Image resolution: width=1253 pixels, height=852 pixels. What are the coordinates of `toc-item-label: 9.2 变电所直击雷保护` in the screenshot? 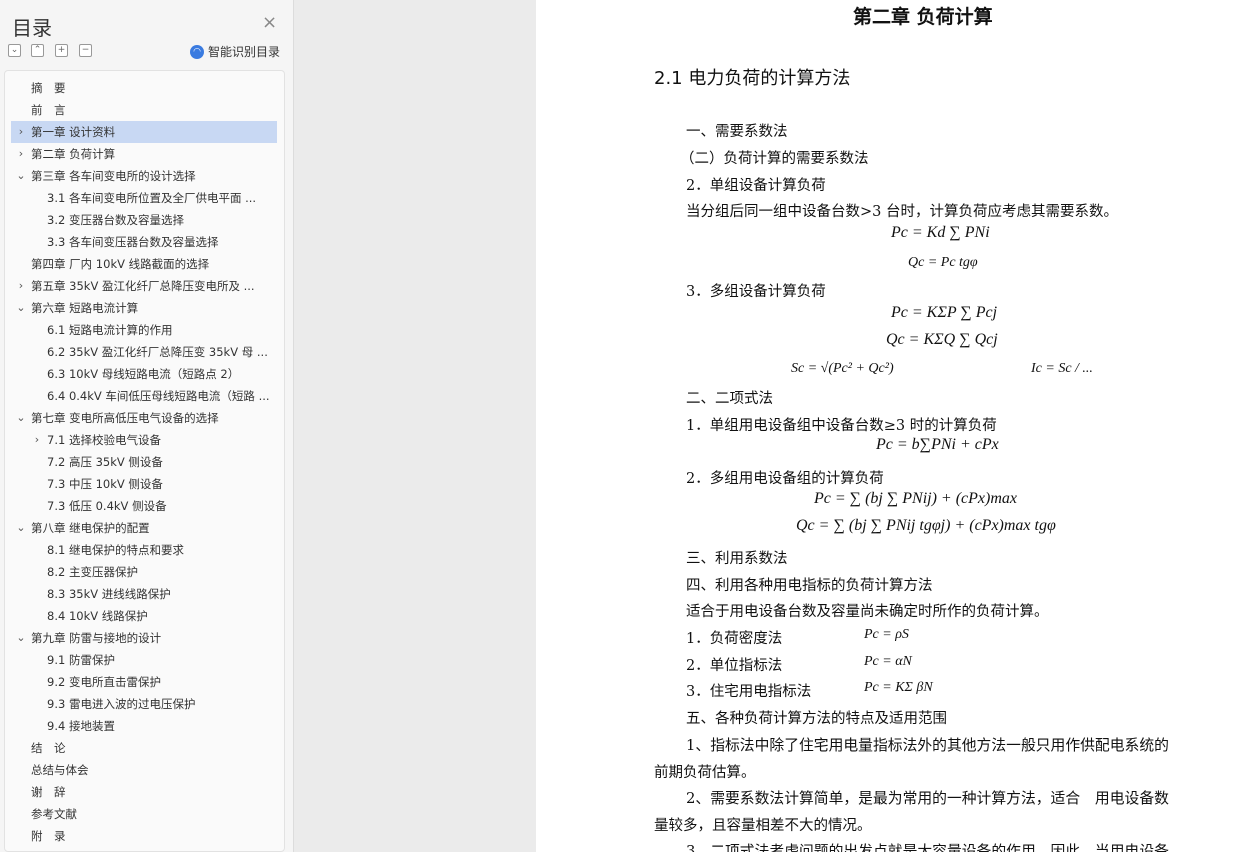 It's located at (104, 682).